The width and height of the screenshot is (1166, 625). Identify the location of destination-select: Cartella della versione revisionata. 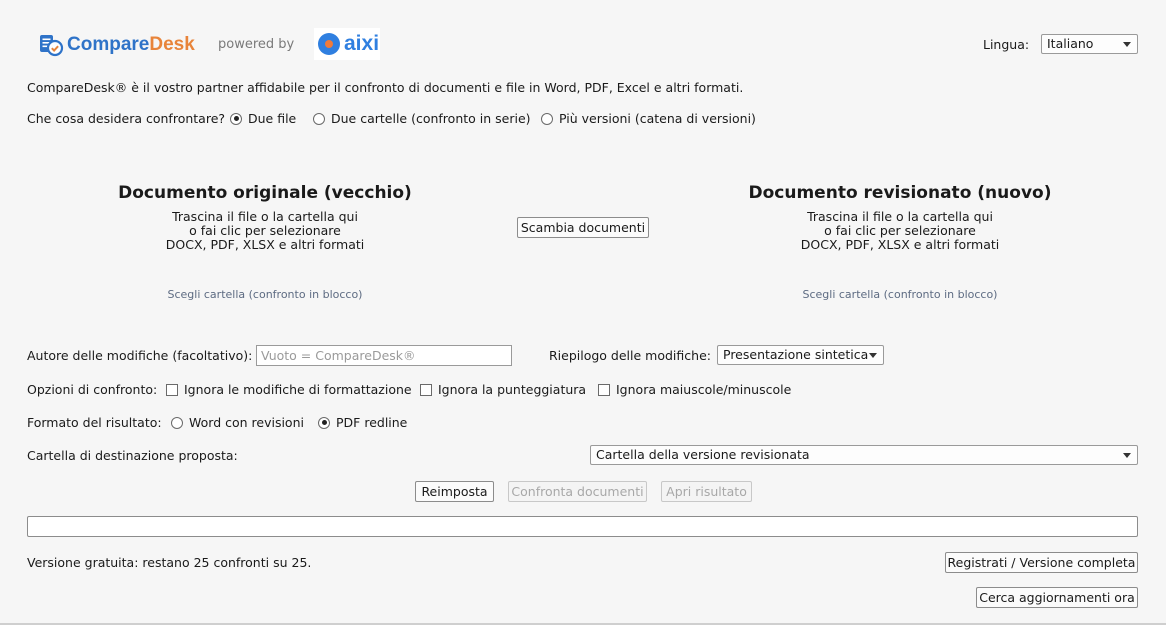
(864, 455).